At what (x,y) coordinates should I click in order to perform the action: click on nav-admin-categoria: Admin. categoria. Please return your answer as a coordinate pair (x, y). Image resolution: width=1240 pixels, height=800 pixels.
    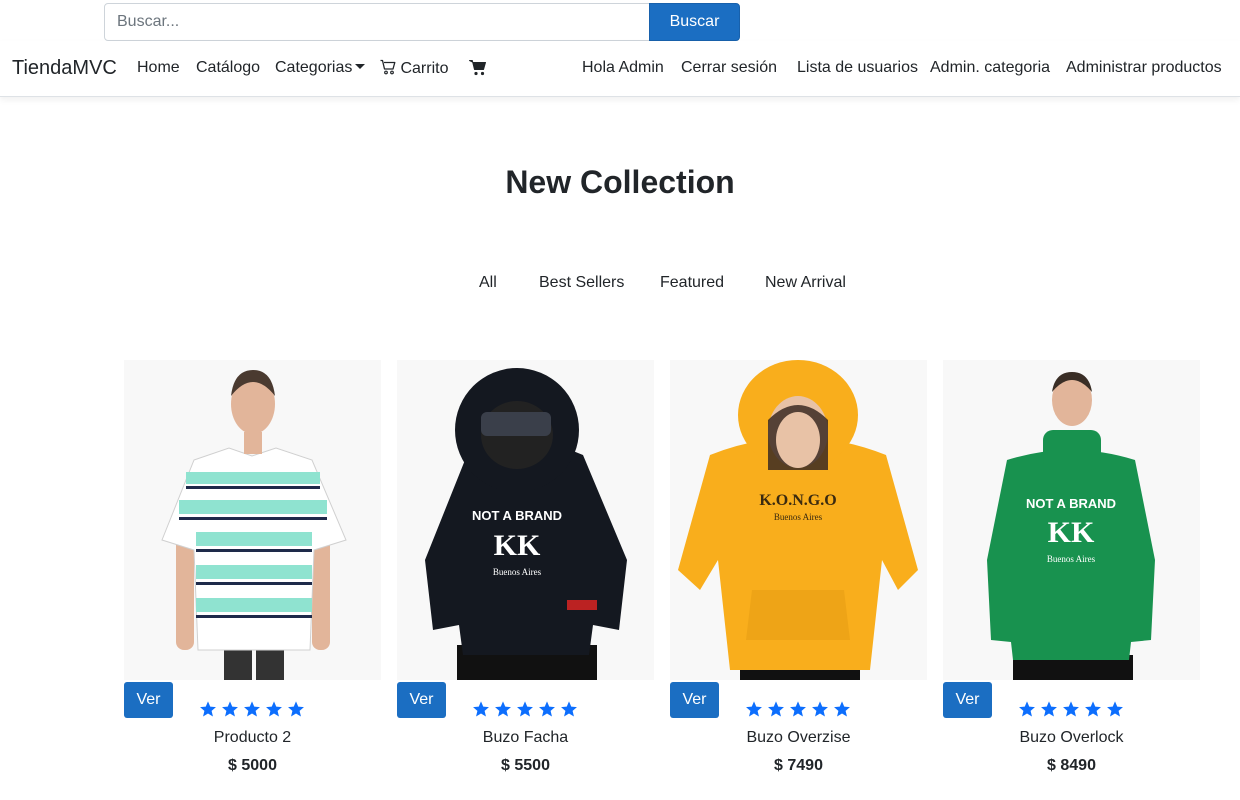
    Looking at the image, I should click on (990, 68).